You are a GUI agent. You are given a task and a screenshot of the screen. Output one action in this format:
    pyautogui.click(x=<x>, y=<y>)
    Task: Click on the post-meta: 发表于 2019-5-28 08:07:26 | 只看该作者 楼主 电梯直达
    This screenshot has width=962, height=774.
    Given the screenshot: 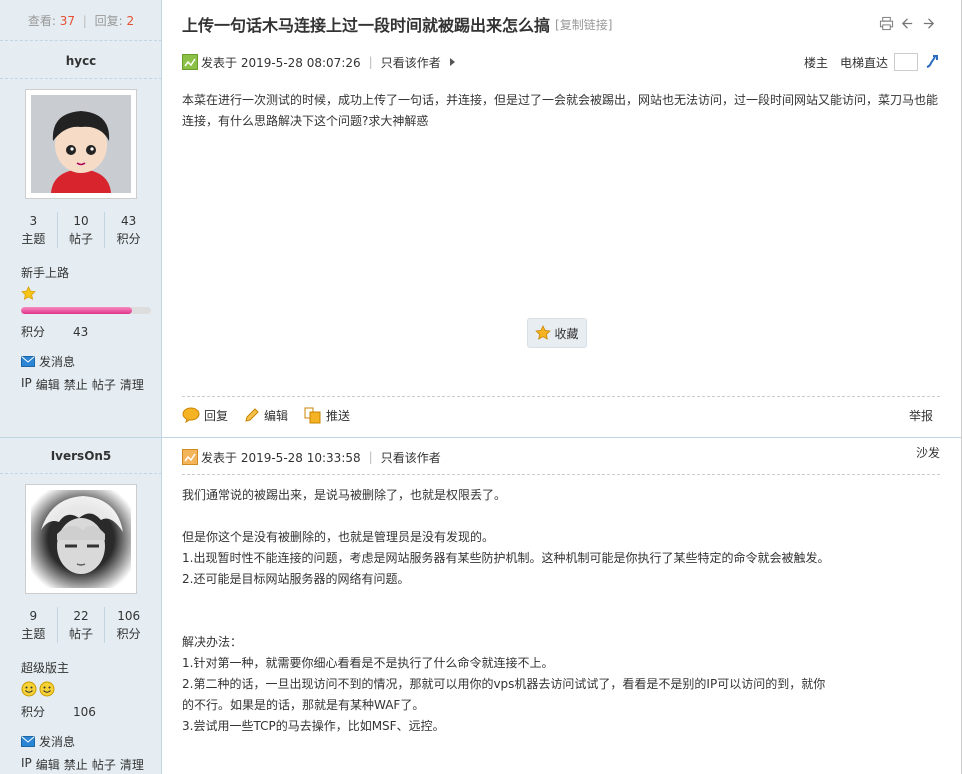 What is the action you would take?
    pyautogui.click(x=561, y=62)
    